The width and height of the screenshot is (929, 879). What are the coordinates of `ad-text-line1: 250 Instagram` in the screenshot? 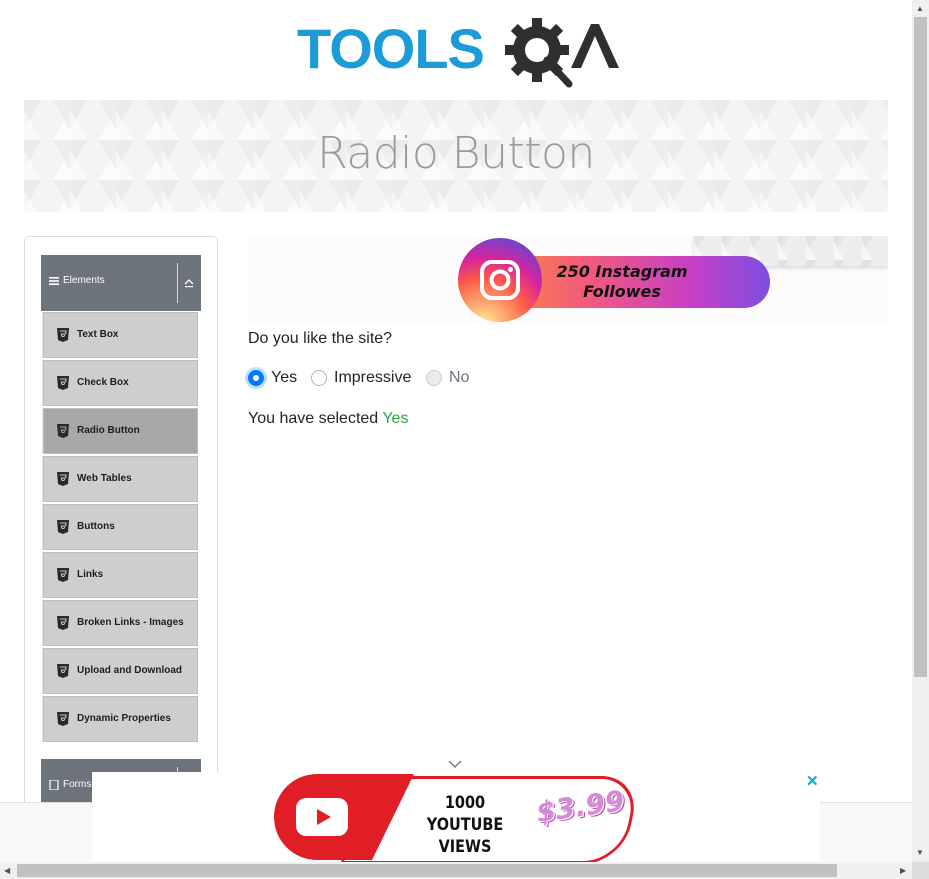 It's located at (622, 271).